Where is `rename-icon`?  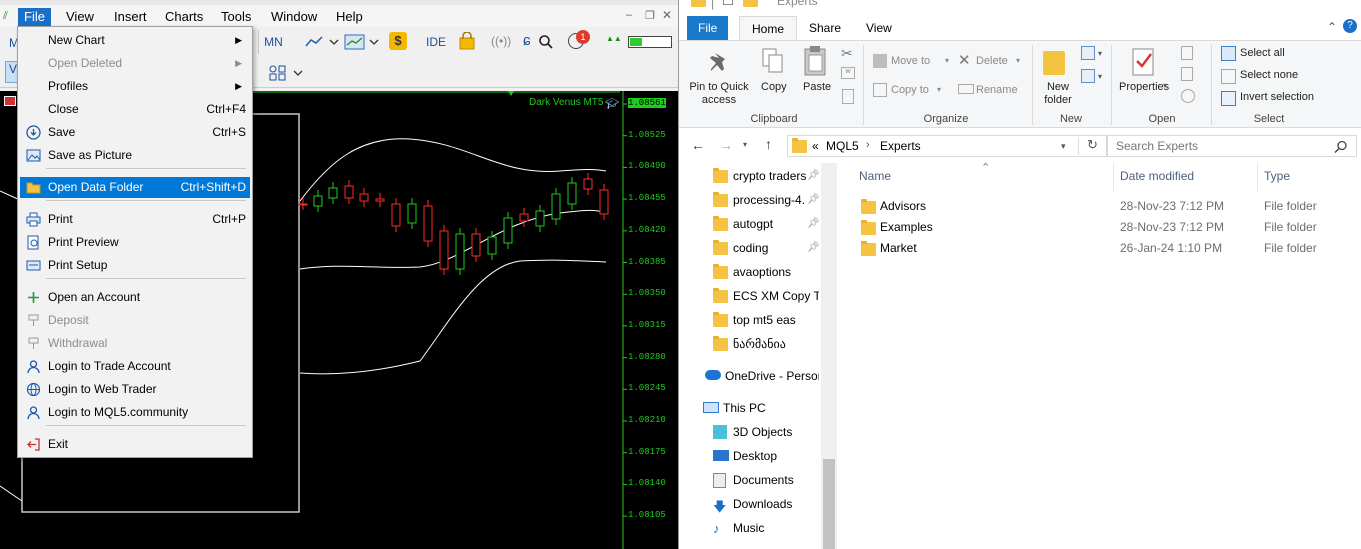
rename-icon is located at coordinates (966, 89).